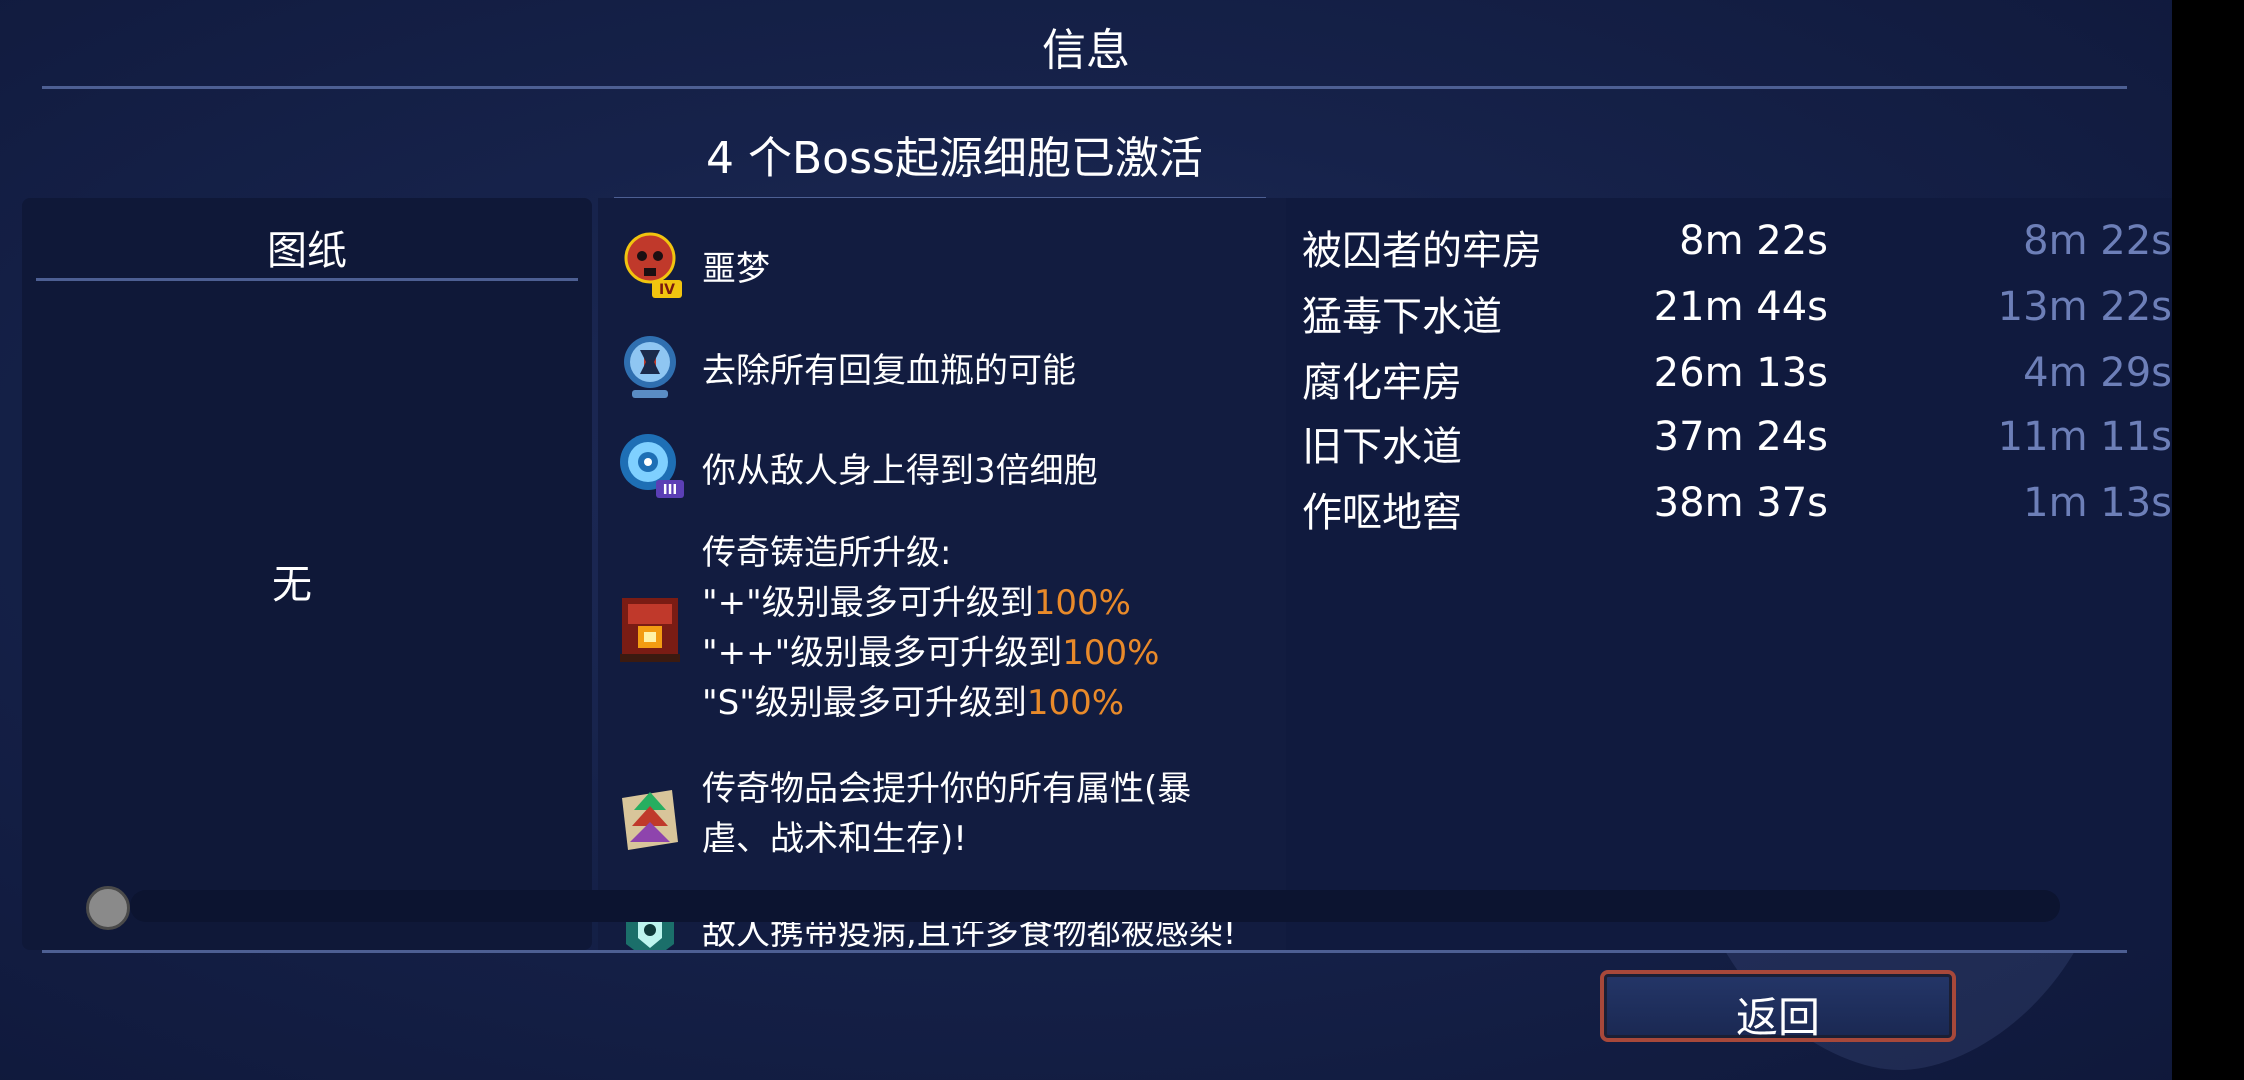  I want to click on timing-row: 被囚者的牢房 8m 22s 8m 22s, so click(1737, 248).